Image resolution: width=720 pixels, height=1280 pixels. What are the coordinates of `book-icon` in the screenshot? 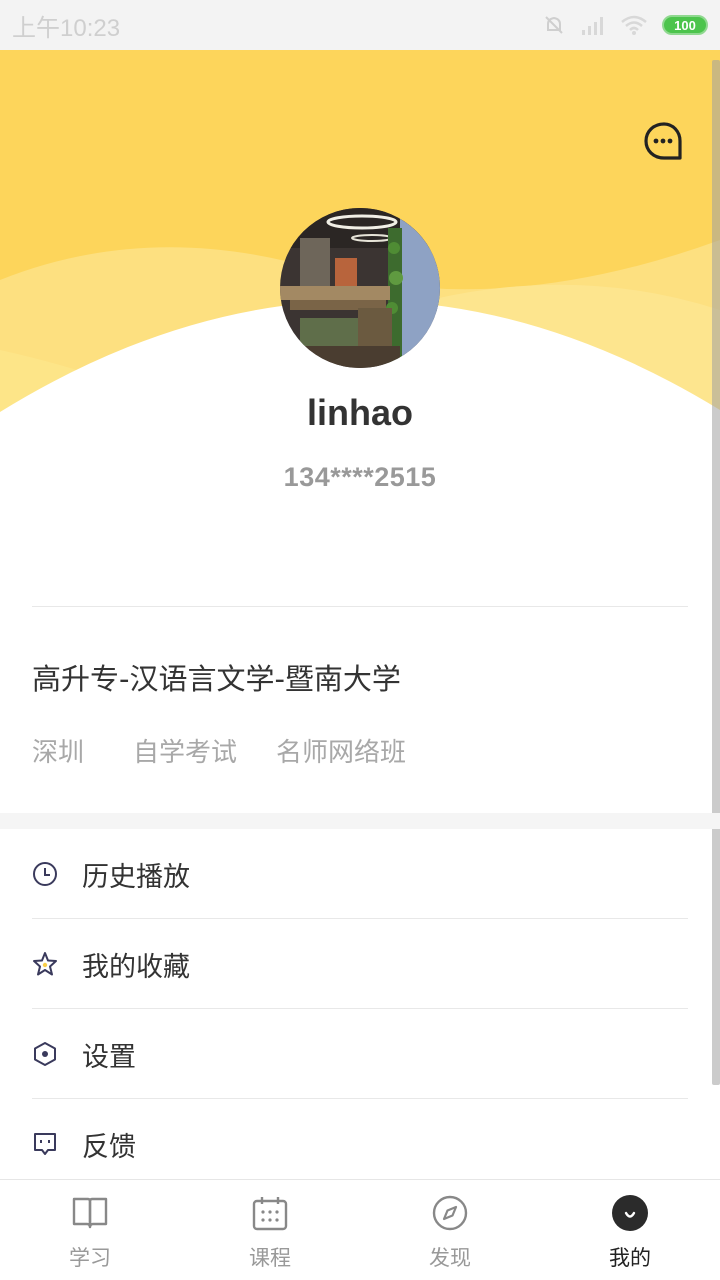 It's located at (90, 1213).